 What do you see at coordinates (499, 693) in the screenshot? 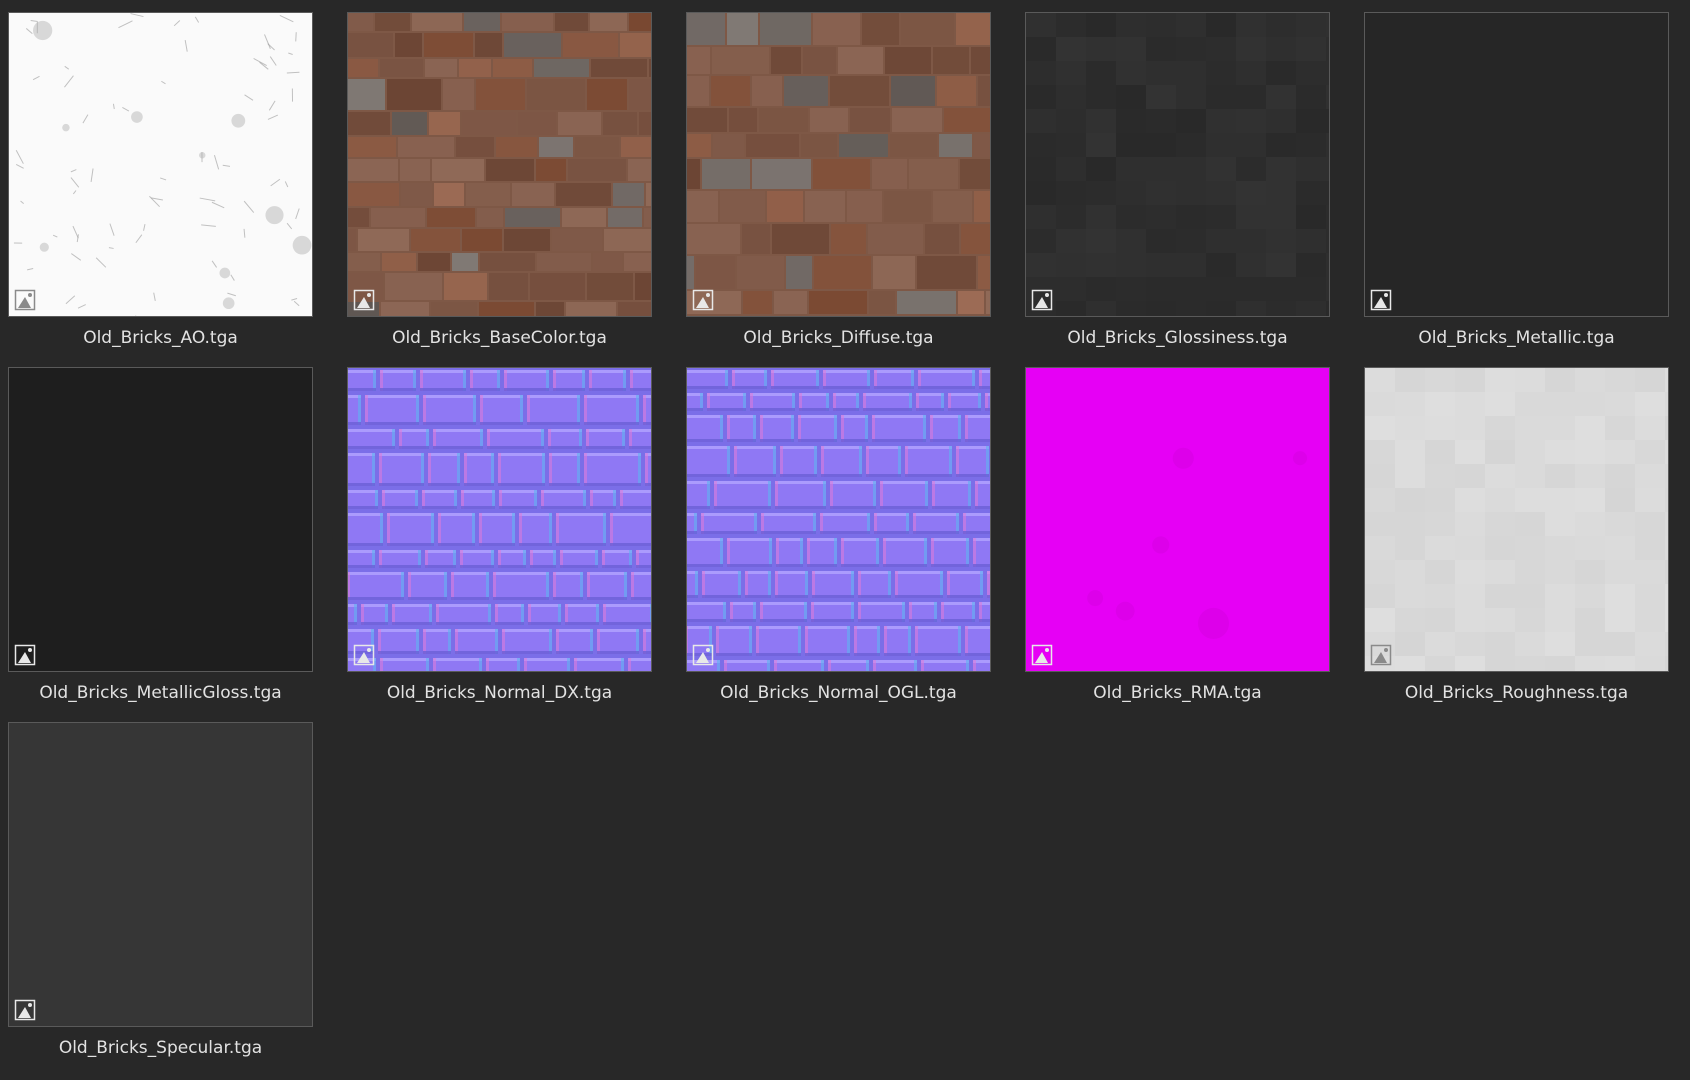
I see `file-name-label: Old_Bricks_Normal_DX.tga` at bounding box center [499, 693].